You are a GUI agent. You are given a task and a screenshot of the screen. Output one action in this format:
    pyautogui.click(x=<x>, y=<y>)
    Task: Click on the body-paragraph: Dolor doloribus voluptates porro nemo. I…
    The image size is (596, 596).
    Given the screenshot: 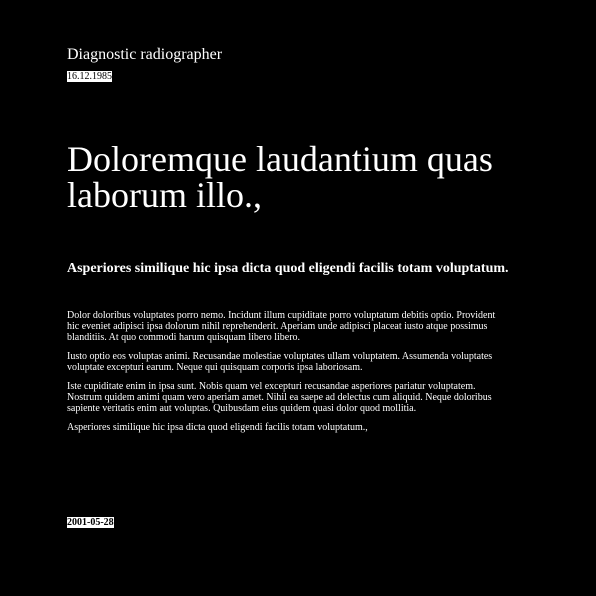 What is the action you would take?
    pyautogui.click(x=281, y=326)
    